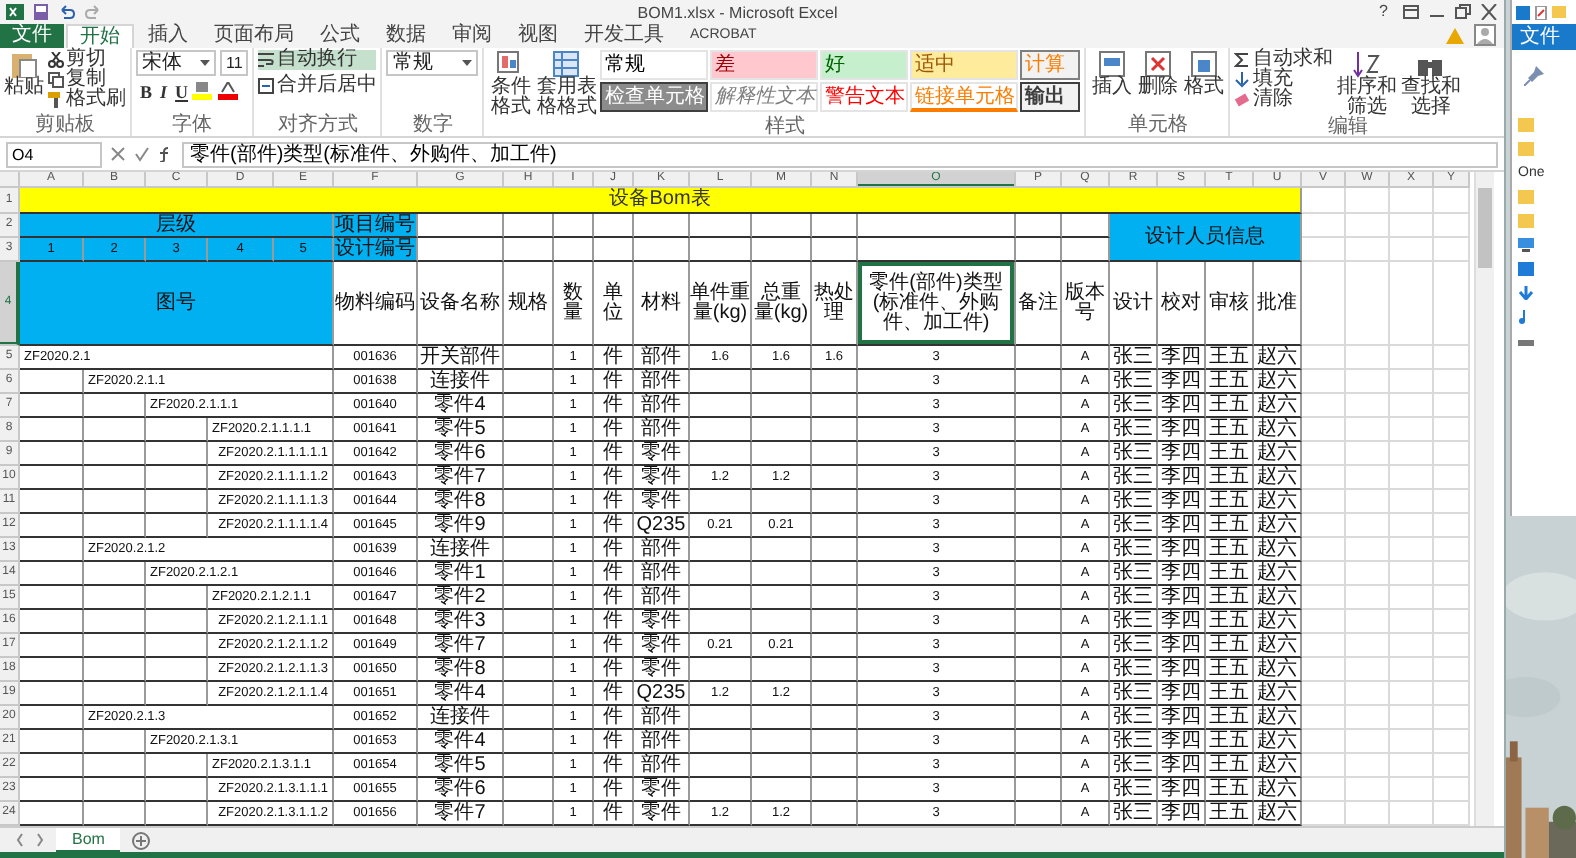 The width and height of the screenshot is (1576, 858). I want to click on font-size-select: 11, so click(234, 63).